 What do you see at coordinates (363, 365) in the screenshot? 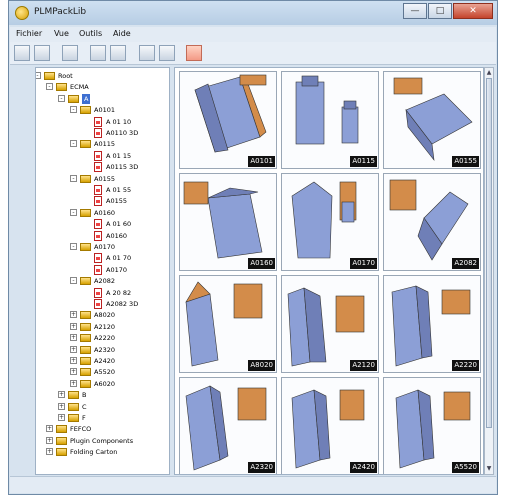
I see `thumbnail-label: A2120` at bounding box center [363, 365].